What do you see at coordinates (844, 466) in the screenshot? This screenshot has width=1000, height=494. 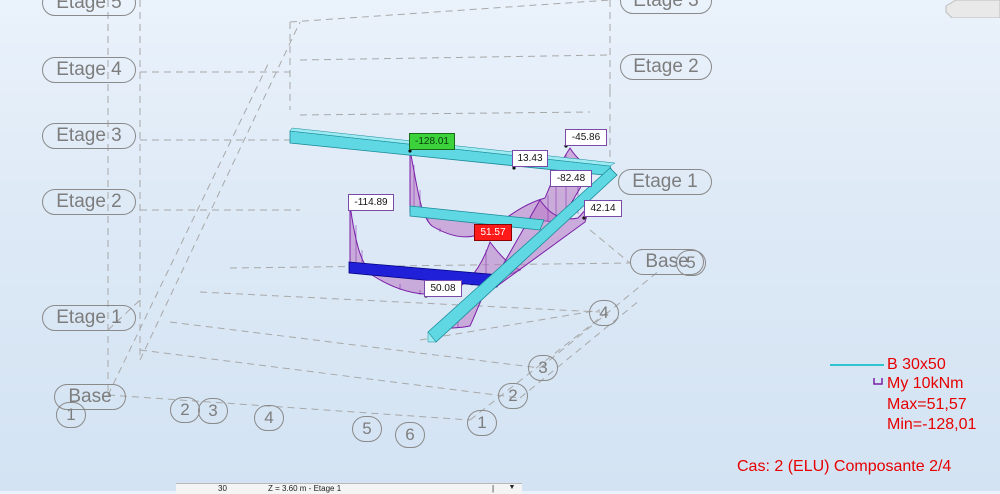 I see `load-case-label: Cas: 2 (ELU) Composante 2/4` at bounding box center [844, 466].